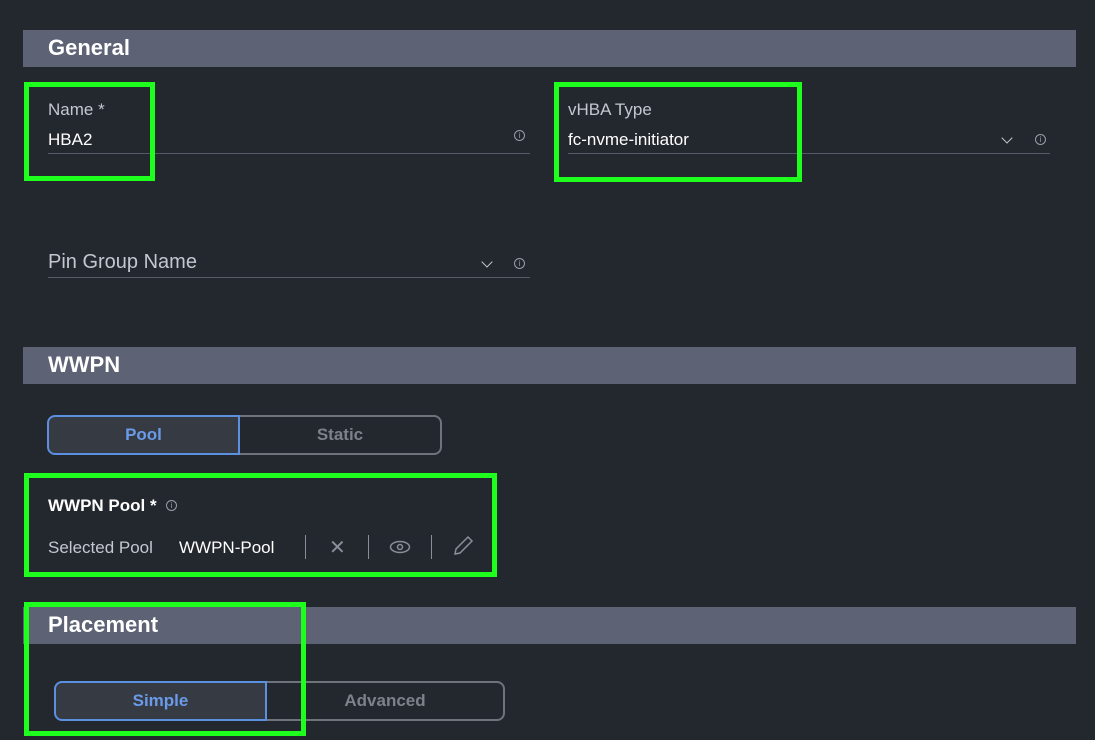 Image resolution: width=1095 pixels, height=740 pixels. What do you see at coordinates (143, 435) in the screenshot?
I see `toggle-pool: Pool` at bounding box center [143, 435].